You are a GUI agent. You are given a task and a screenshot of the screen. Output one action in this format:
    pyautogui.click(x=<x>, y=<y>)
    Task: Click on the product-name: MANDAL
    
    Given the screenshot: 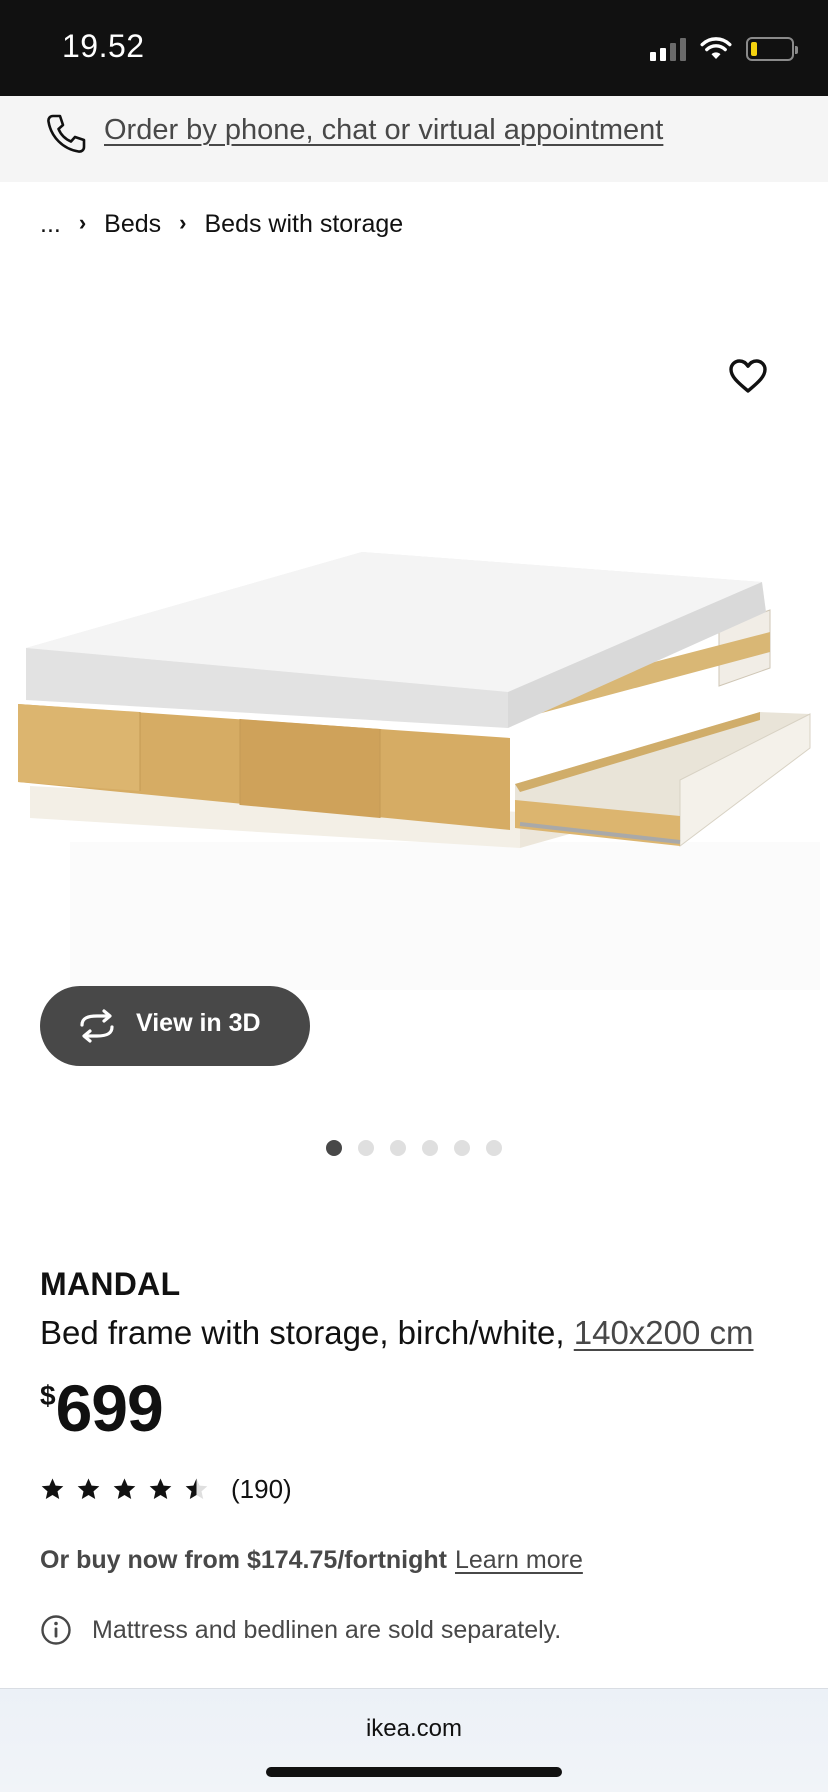 What is the action you would take?
    pyautogui.click(x=110, y=1284)
    